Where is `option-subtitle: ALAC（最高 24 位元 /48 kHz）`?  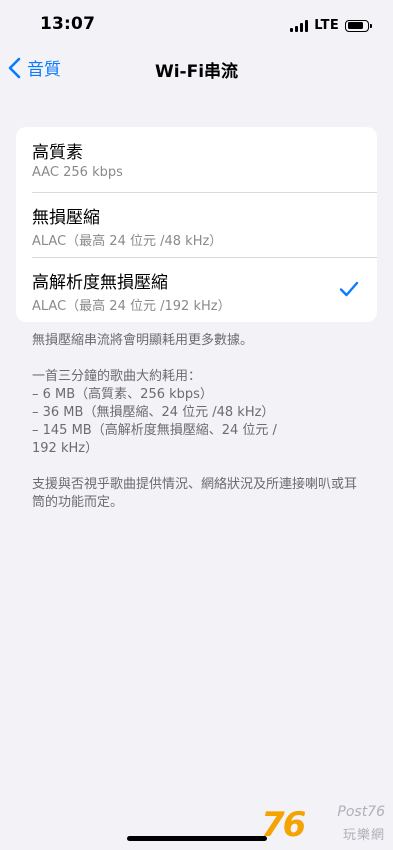
option-subtitle: ALAC（最高 24 位元 /48 kHz） is located at coordinates (127, 241).